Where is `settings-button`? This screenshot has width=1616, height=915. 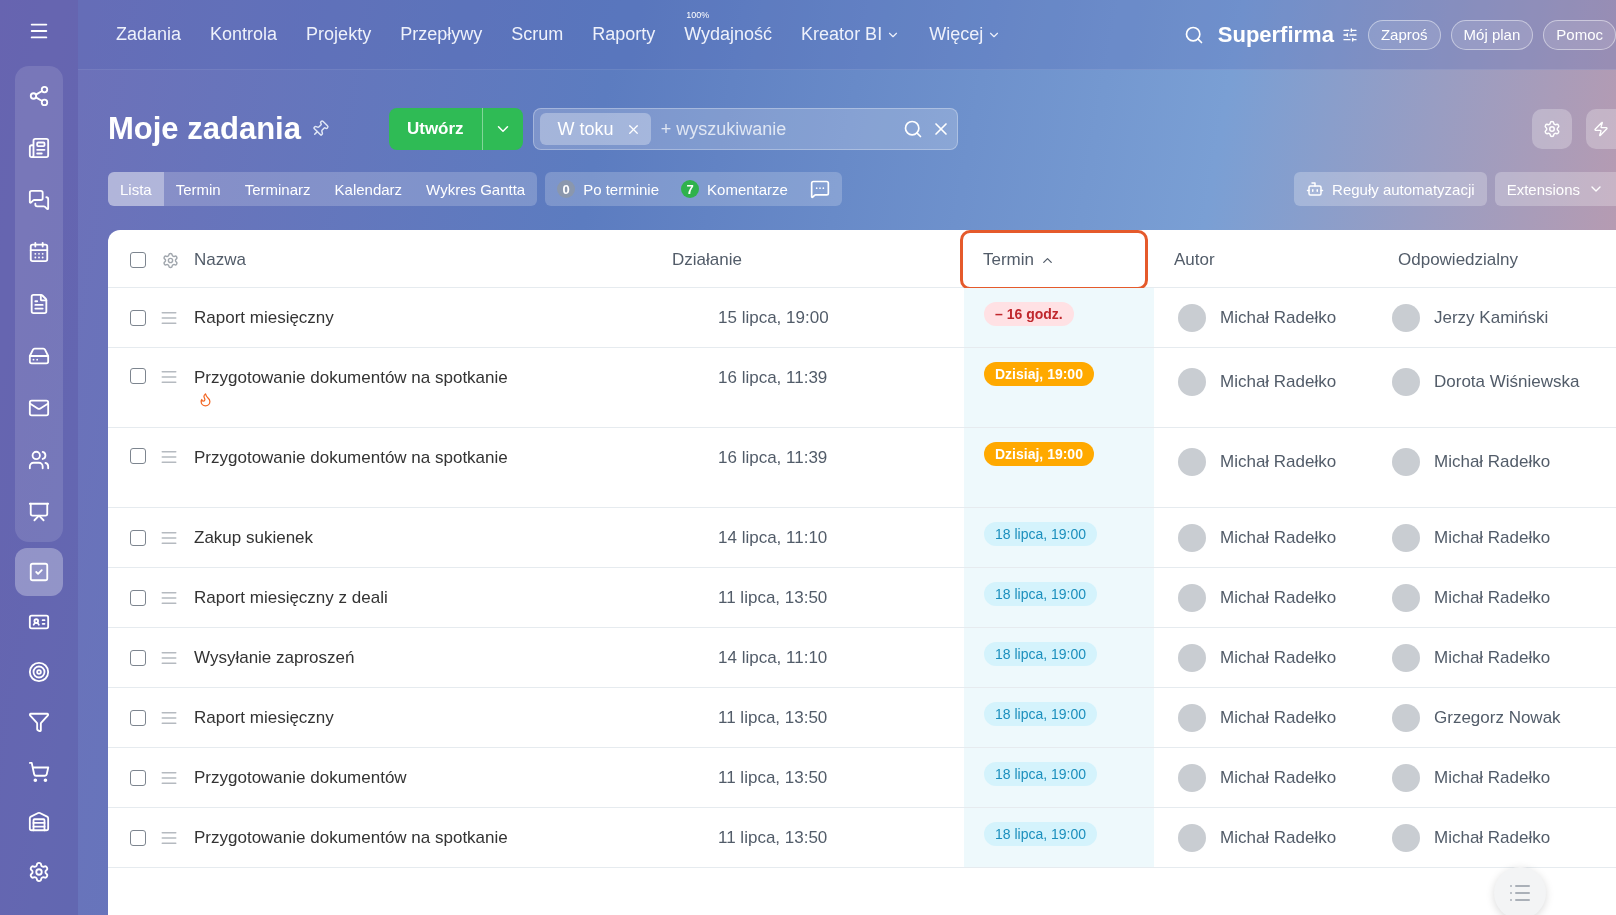 settings-button is located at coordinates (1552, 129).